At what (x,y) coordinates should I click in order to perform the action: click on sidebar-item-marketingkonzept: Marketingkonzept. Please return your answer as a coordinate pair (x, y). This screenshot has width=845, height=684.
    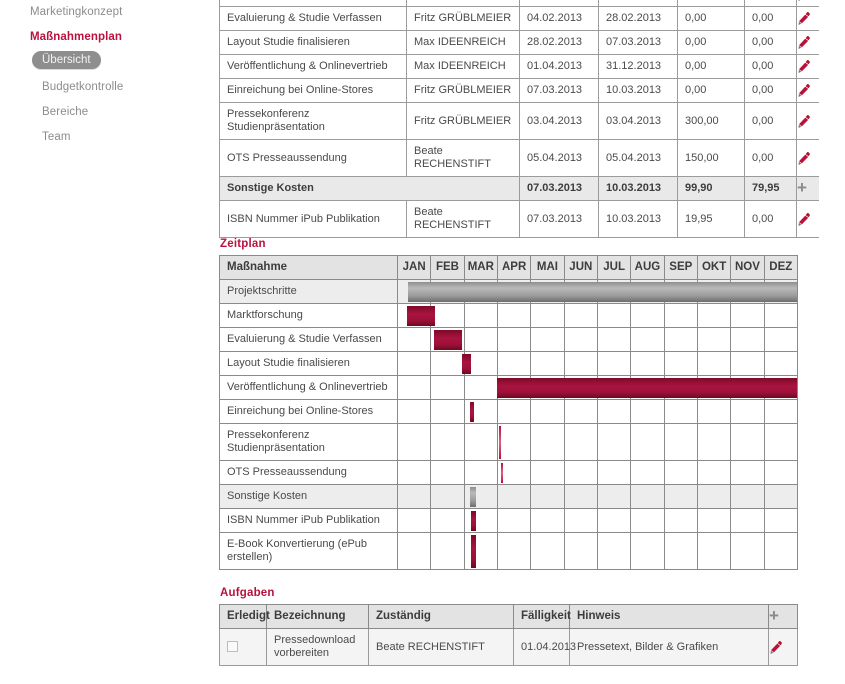
    Looking at the image, I should click on (100, 12).